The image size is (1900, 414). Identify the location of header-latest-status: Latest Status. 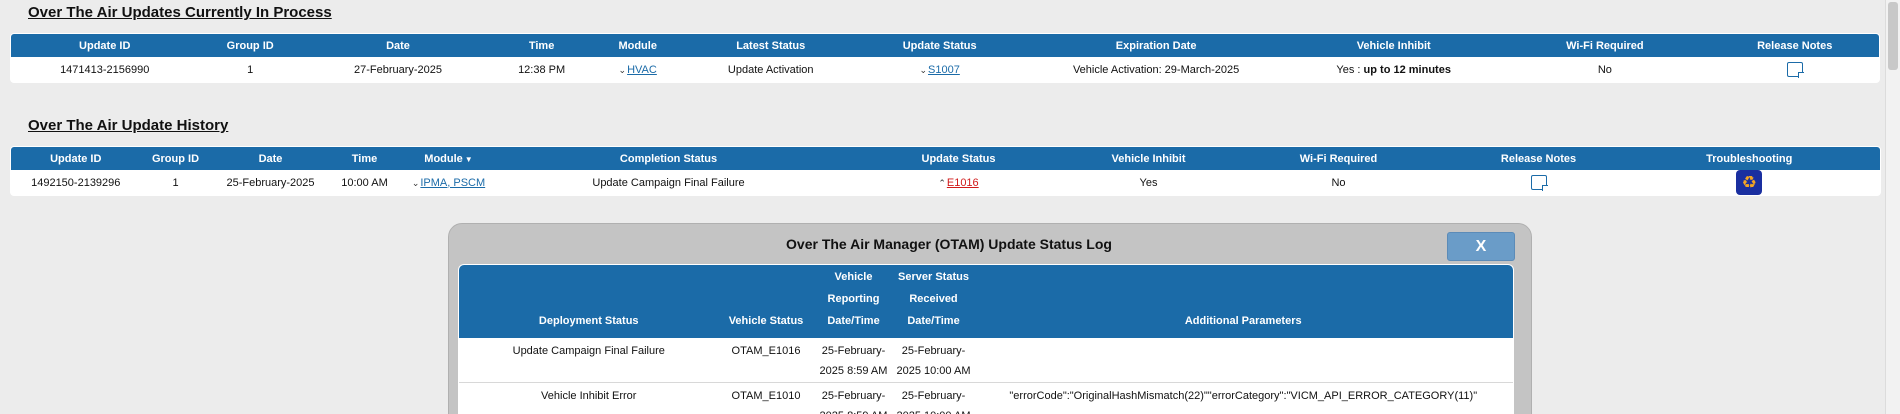
(771, 45).